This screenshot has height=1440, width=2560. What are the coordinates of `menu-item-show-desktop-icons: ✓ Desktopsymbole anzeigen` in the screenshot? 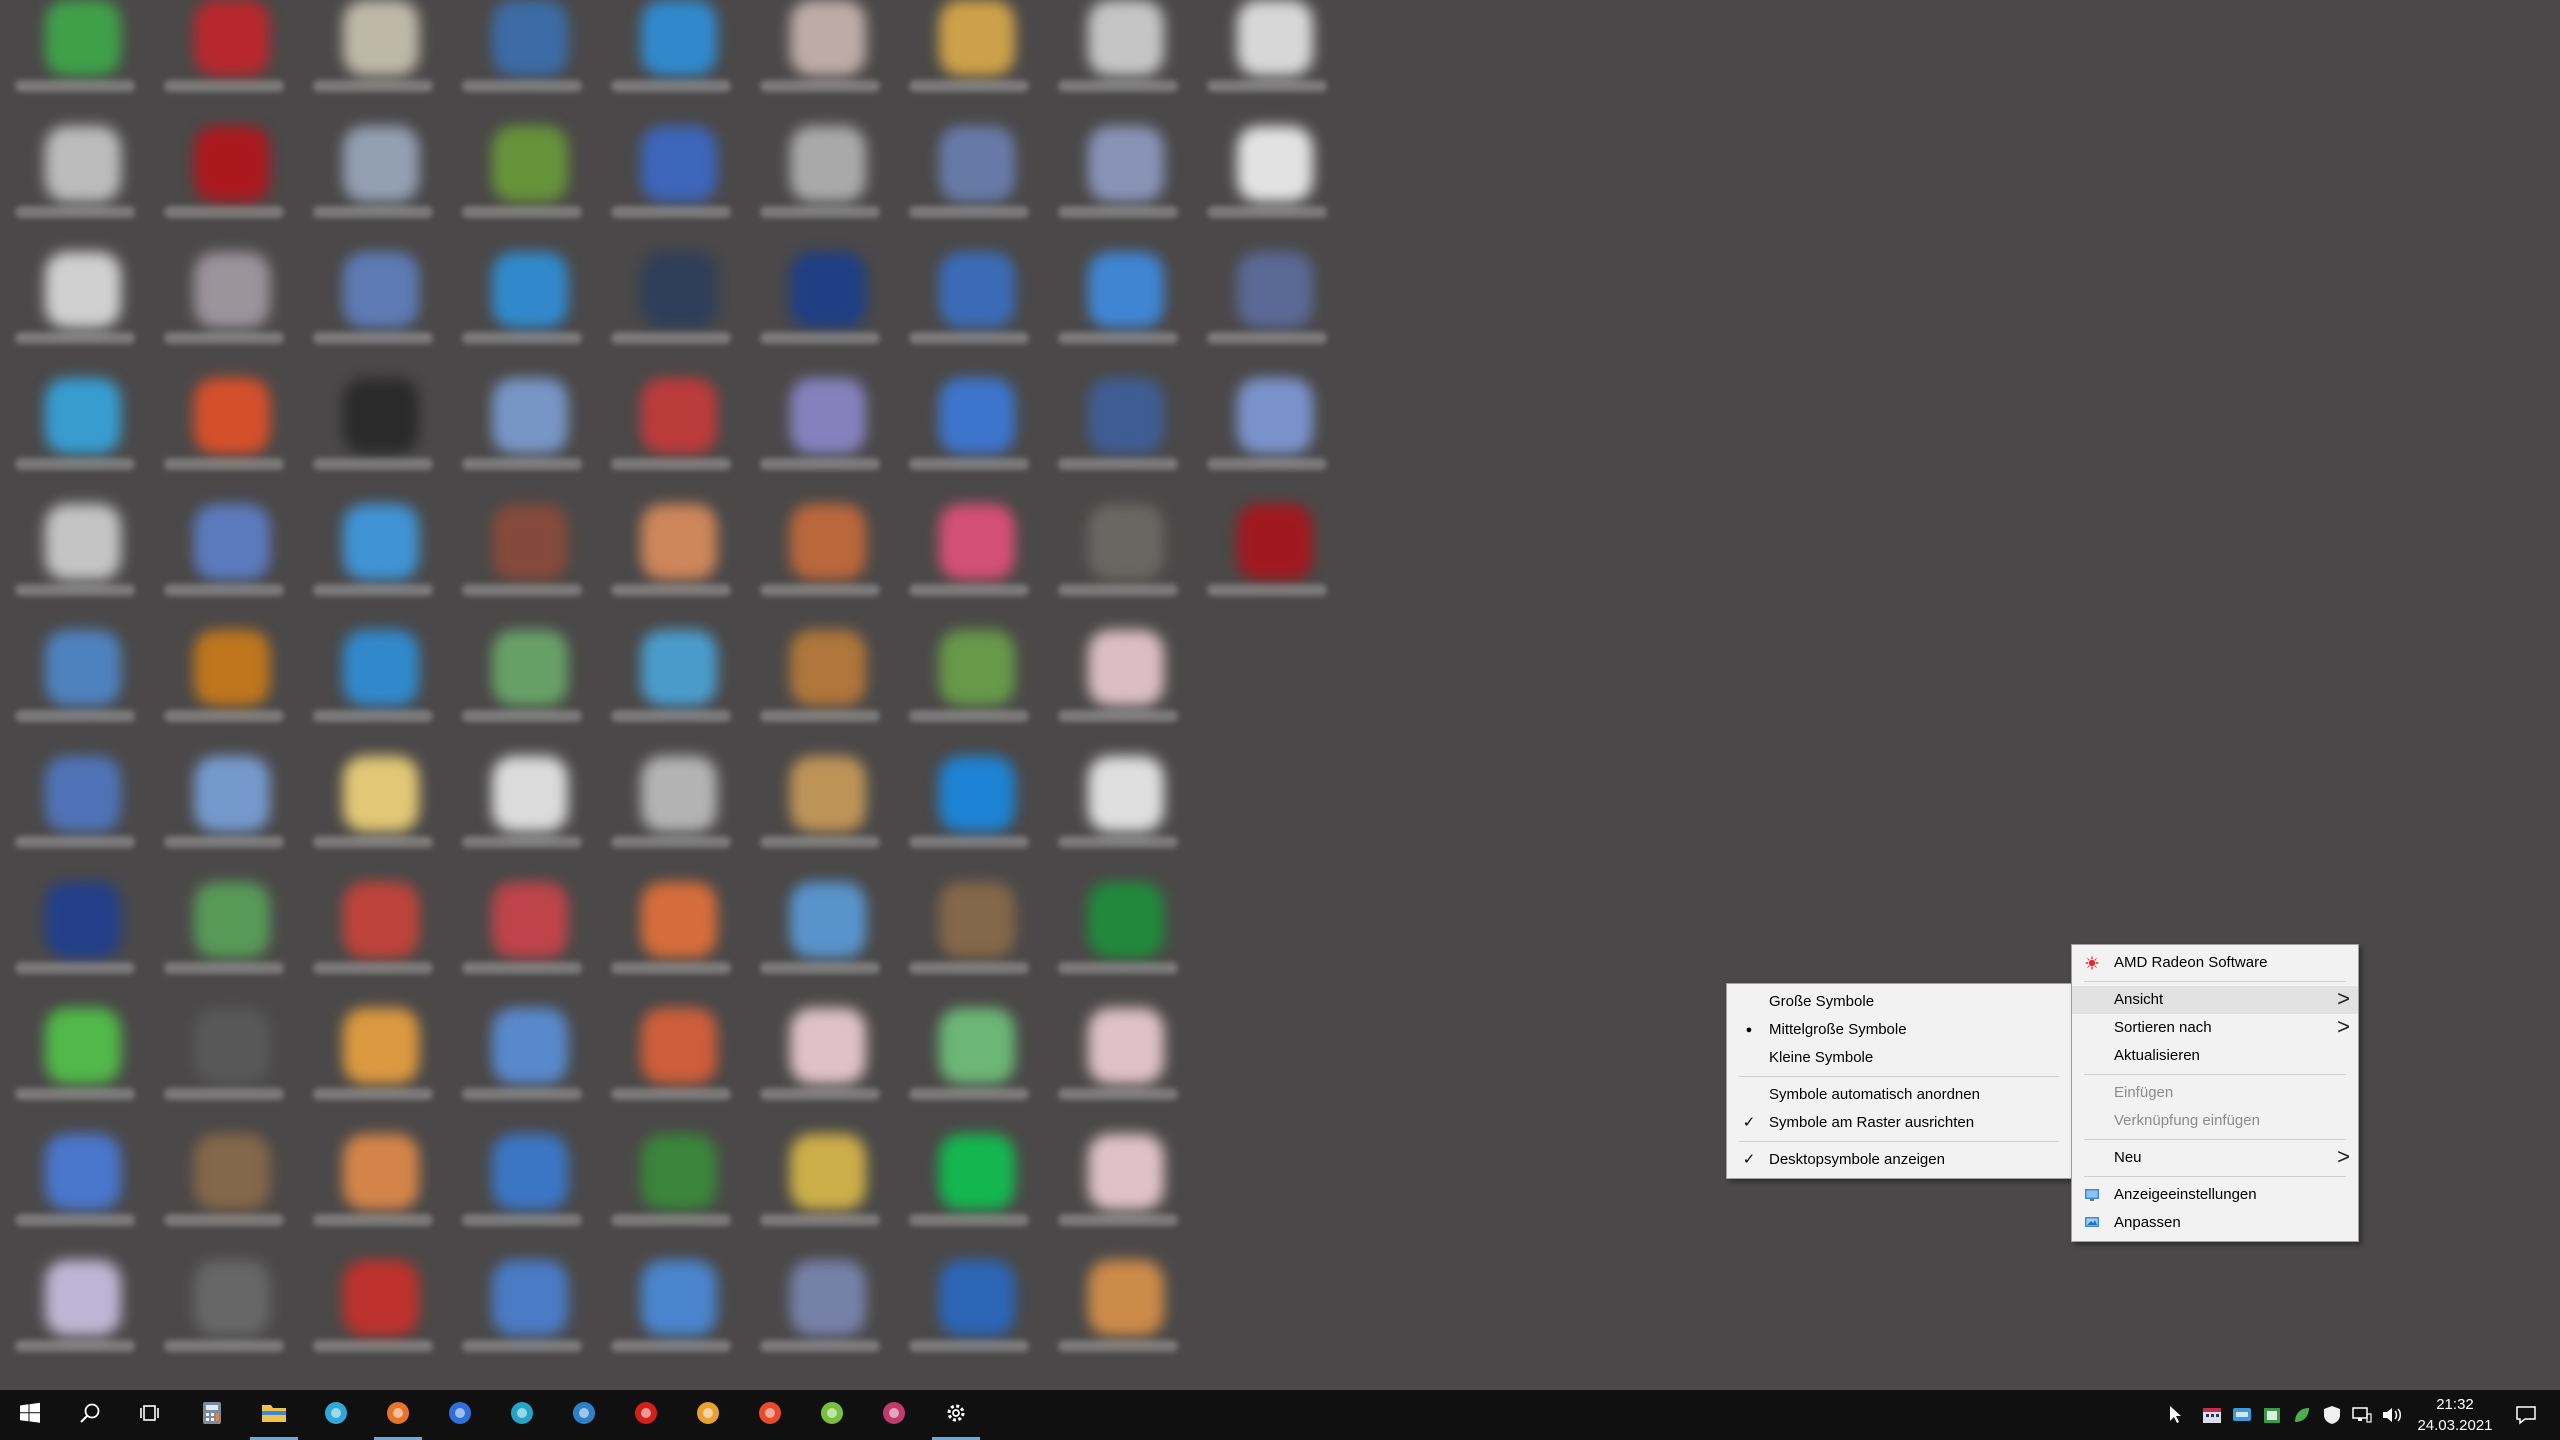 It's located at (1899, 1160).